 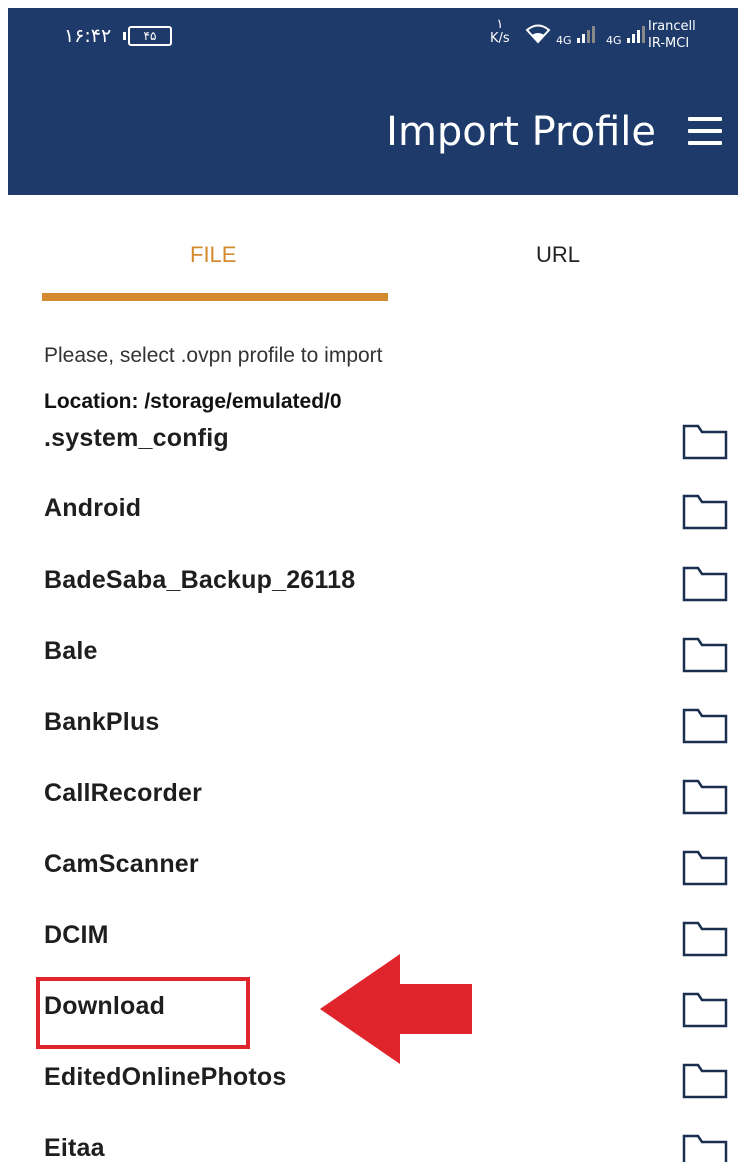 What do you see at coordinates (705, 131) in the screenshot?
I see `hamburger-menu-icon` at bounding box center [705, 131].